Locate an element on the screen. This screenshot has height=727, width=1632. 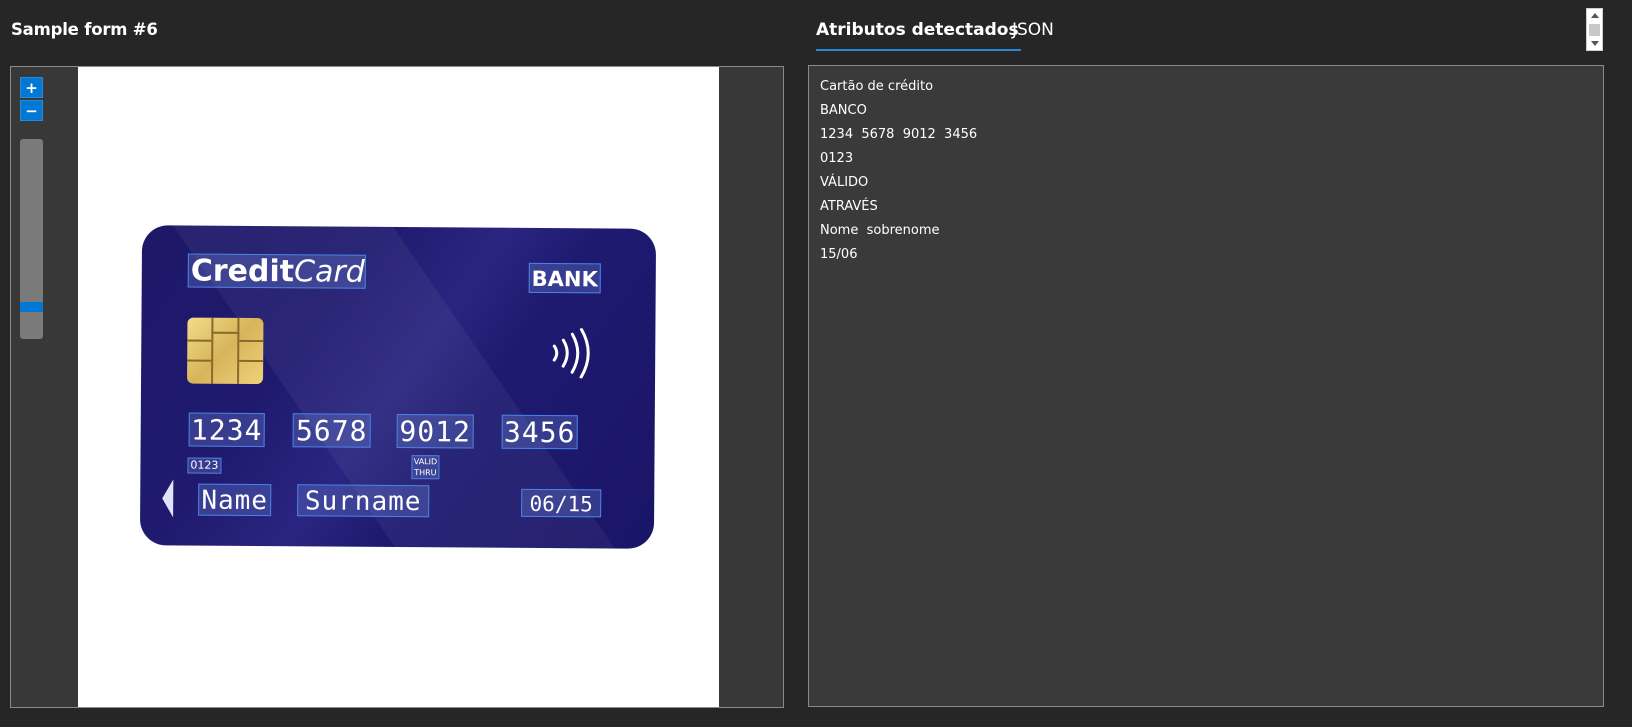
card-date-field: 06/15 is located at coordinates (561, 503).